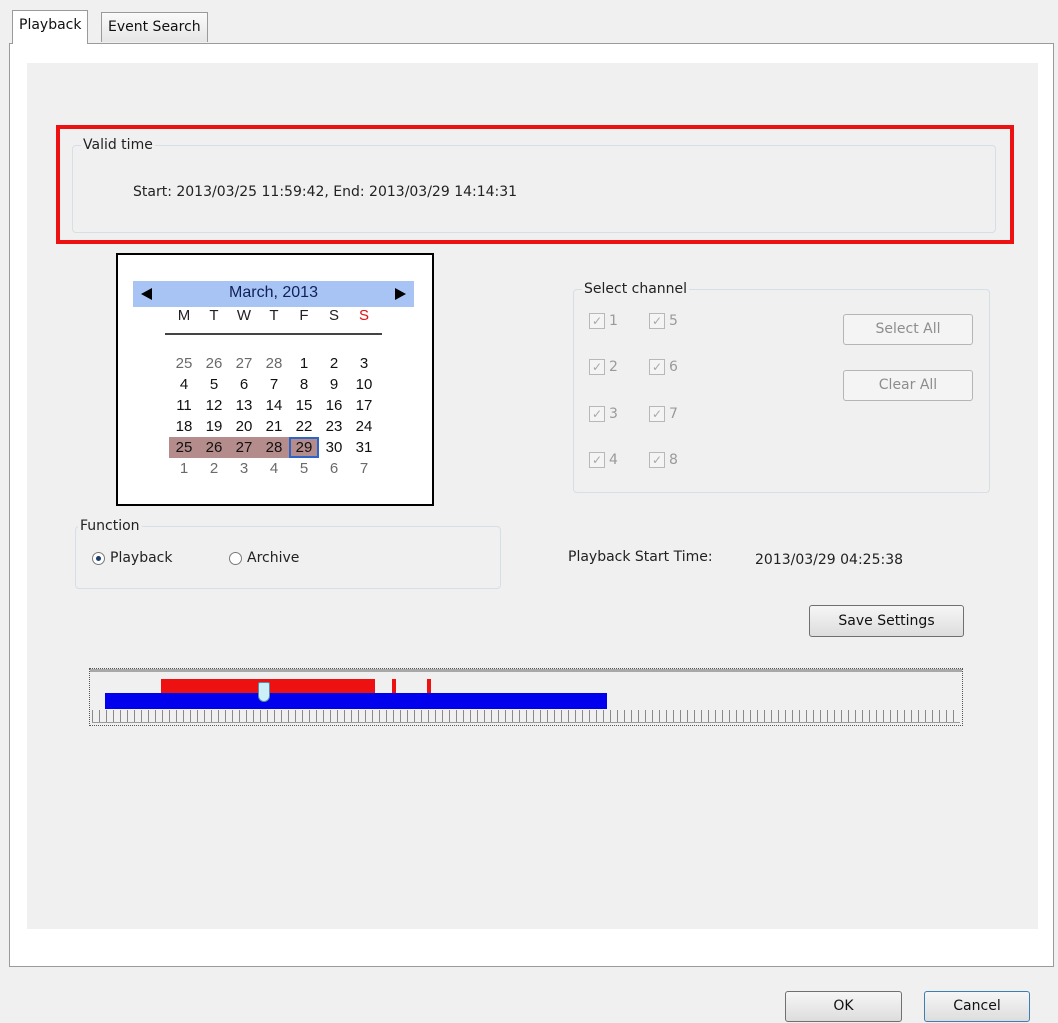 This screenshot has height=1023, width=1058. What do you see at coordinates (50, 27) in the screenshot?
I see `tab-playback: Playback` at bounding box center [50, 27].